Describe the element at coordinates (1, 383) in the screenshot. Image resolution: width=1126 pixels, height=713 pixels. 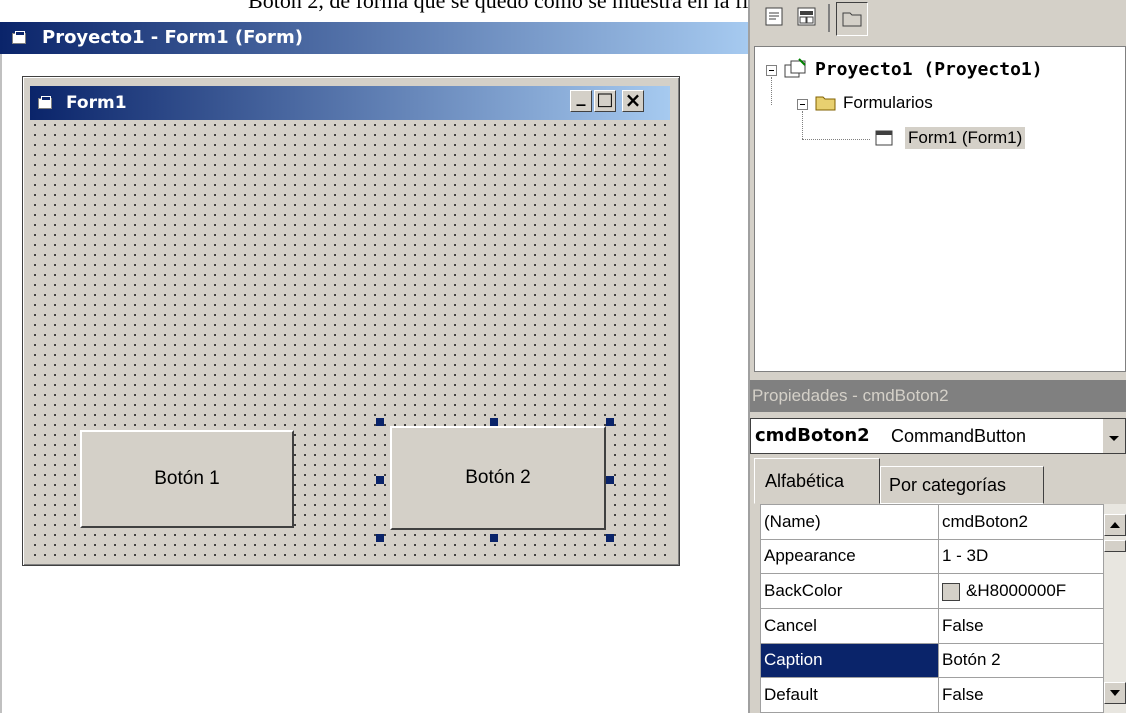
I see `designer-left-border` at that location.